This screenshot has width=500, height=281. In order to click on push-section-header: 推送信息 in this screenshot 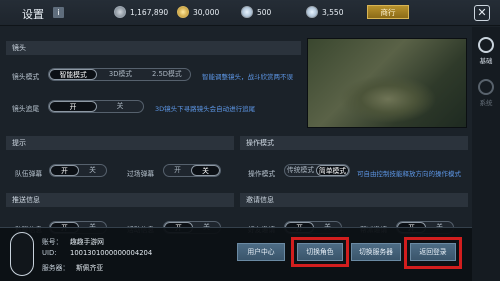, I will do `click(120, 200)`.